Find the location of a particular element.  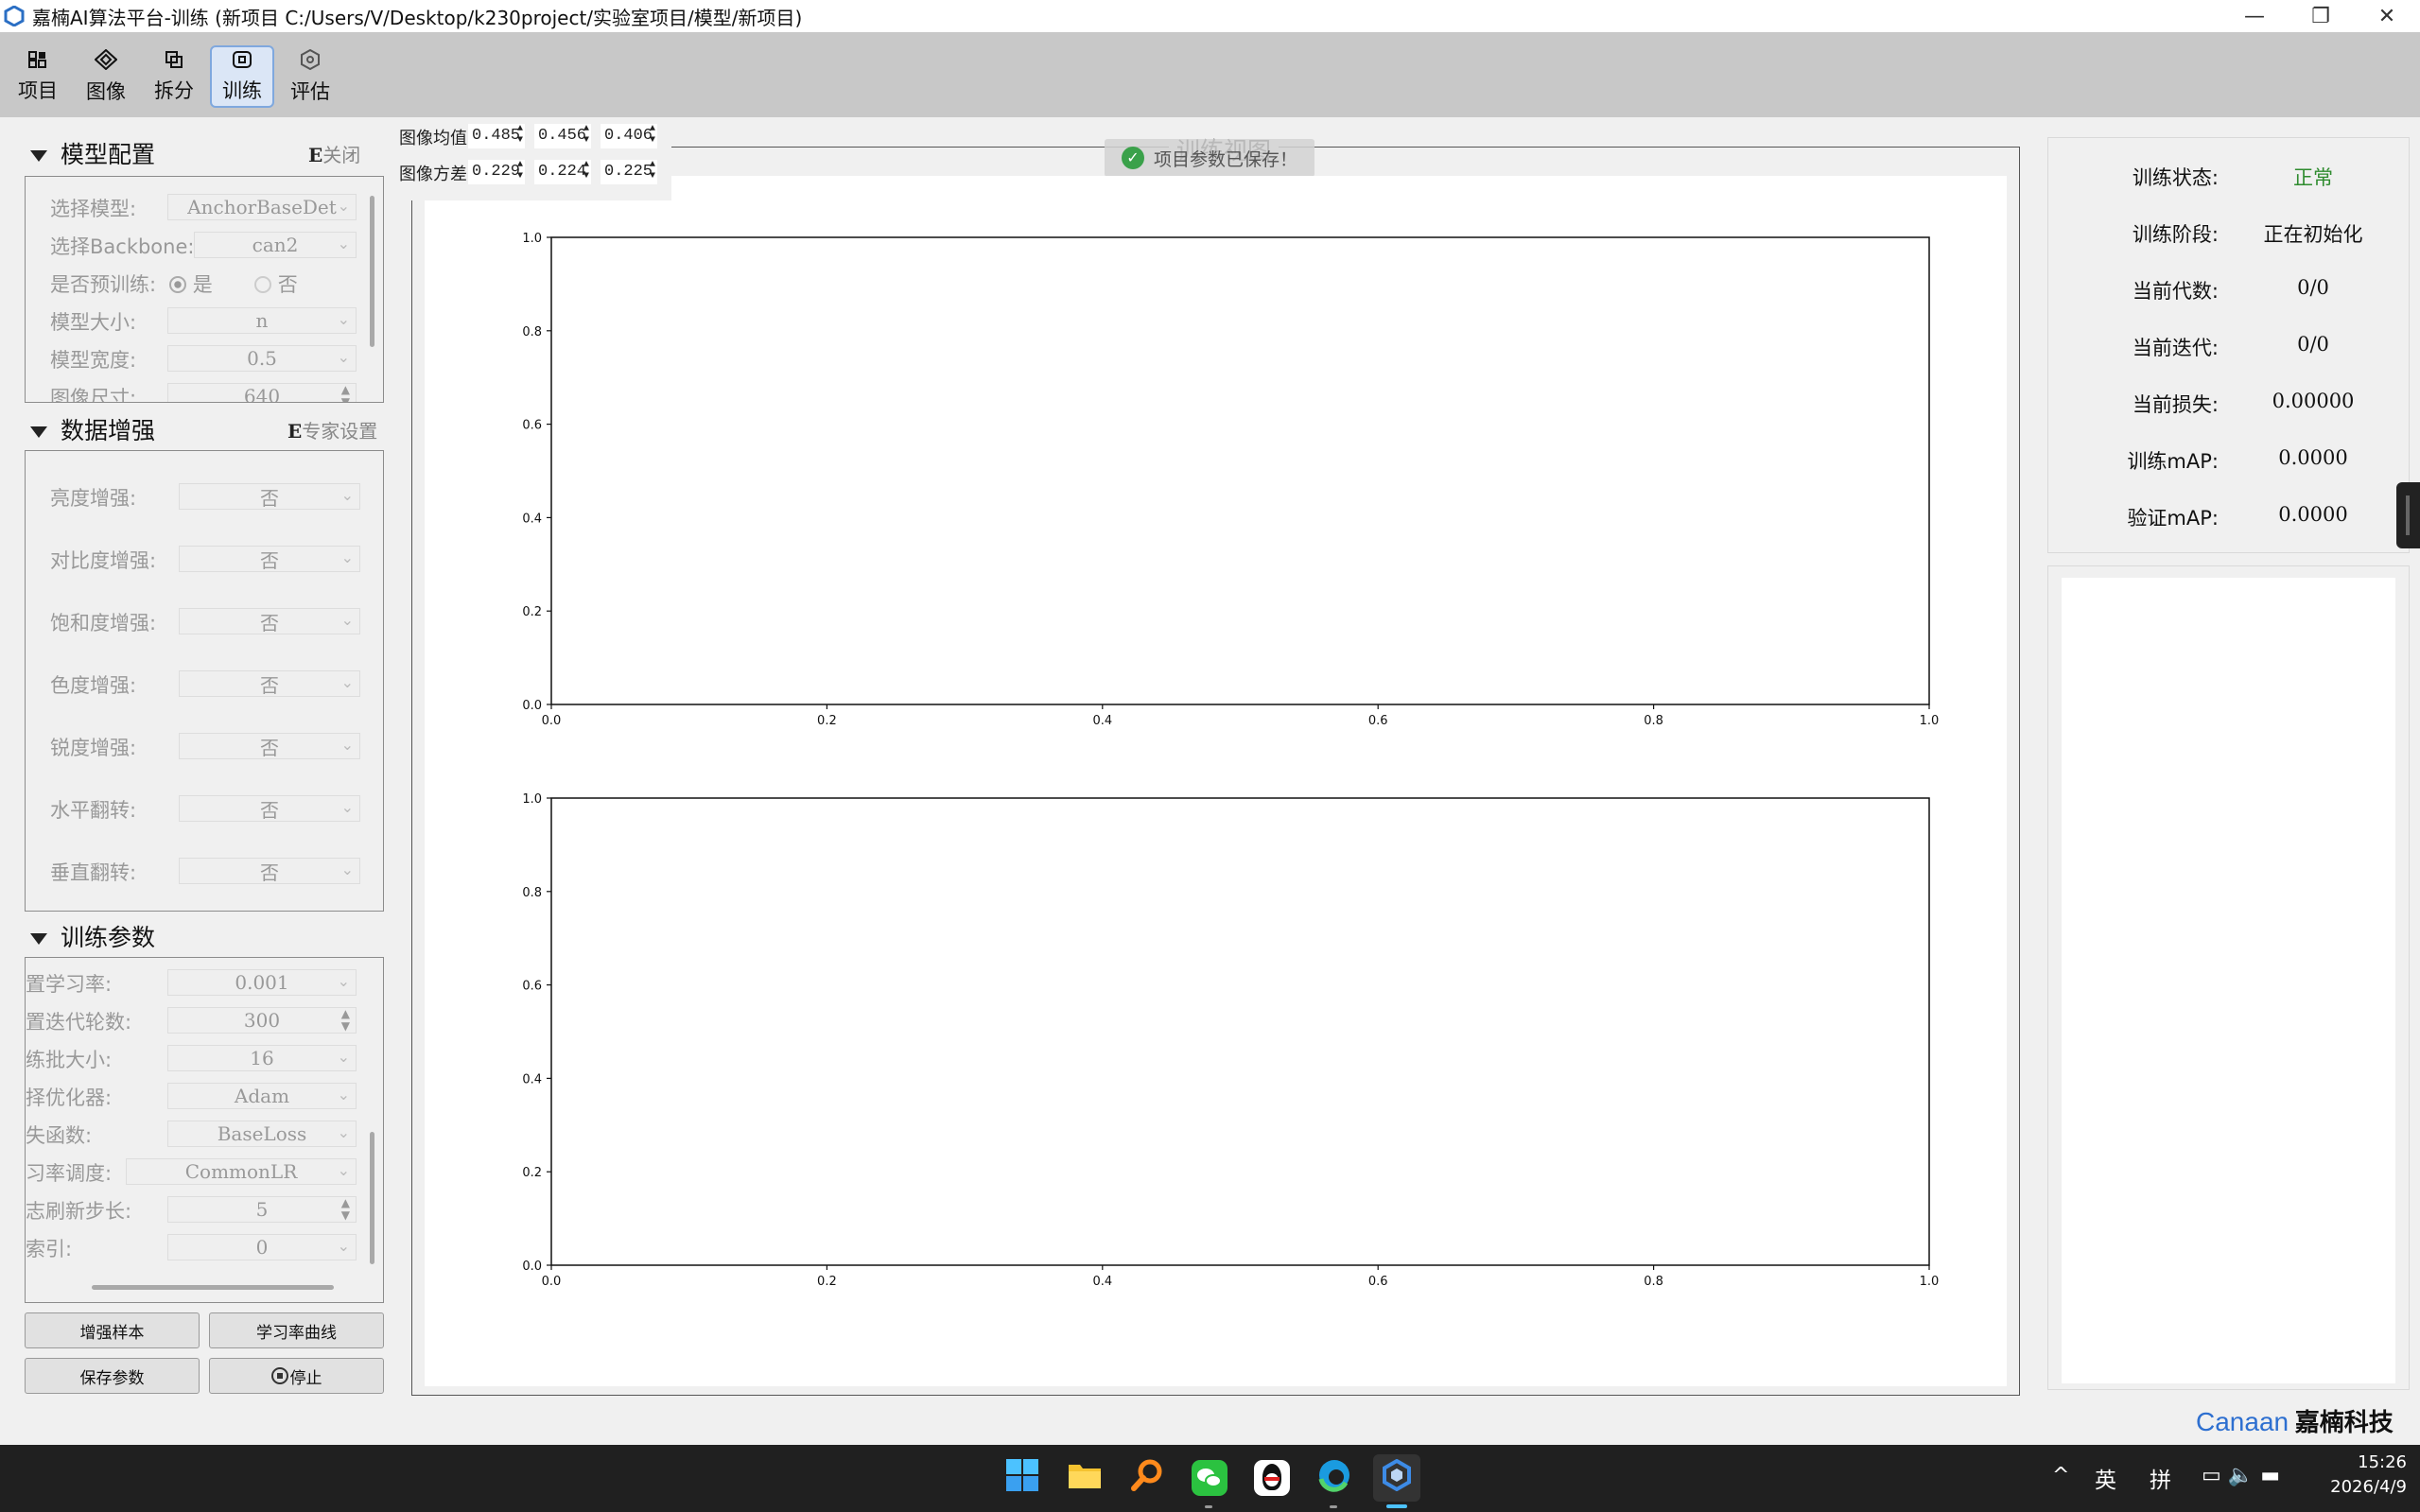

magnifier-icon is located at coordinates (1147, 1478).